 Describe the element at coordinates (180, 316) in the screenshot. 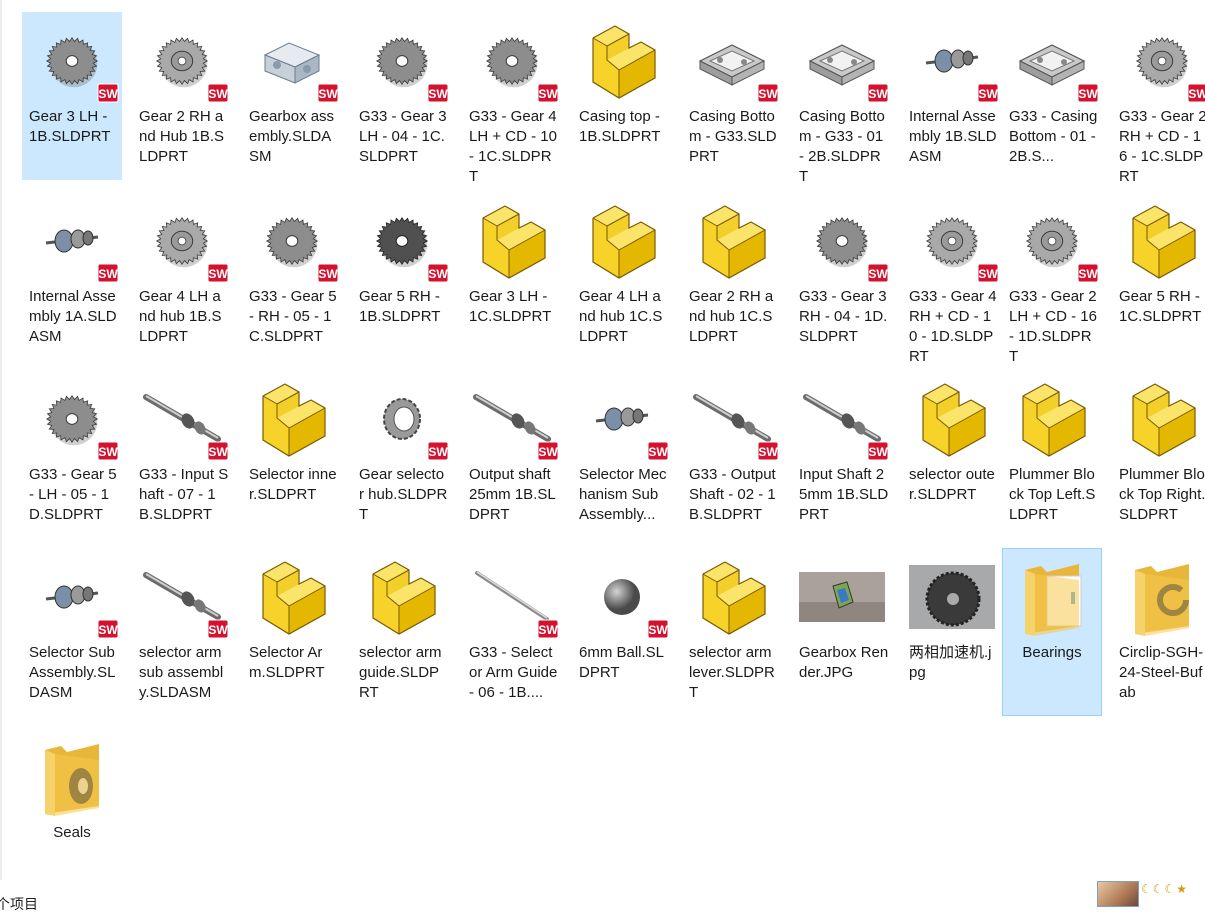

I see `item-label: Gear 4 LH and hub 1B.SLDPRT` at that location.